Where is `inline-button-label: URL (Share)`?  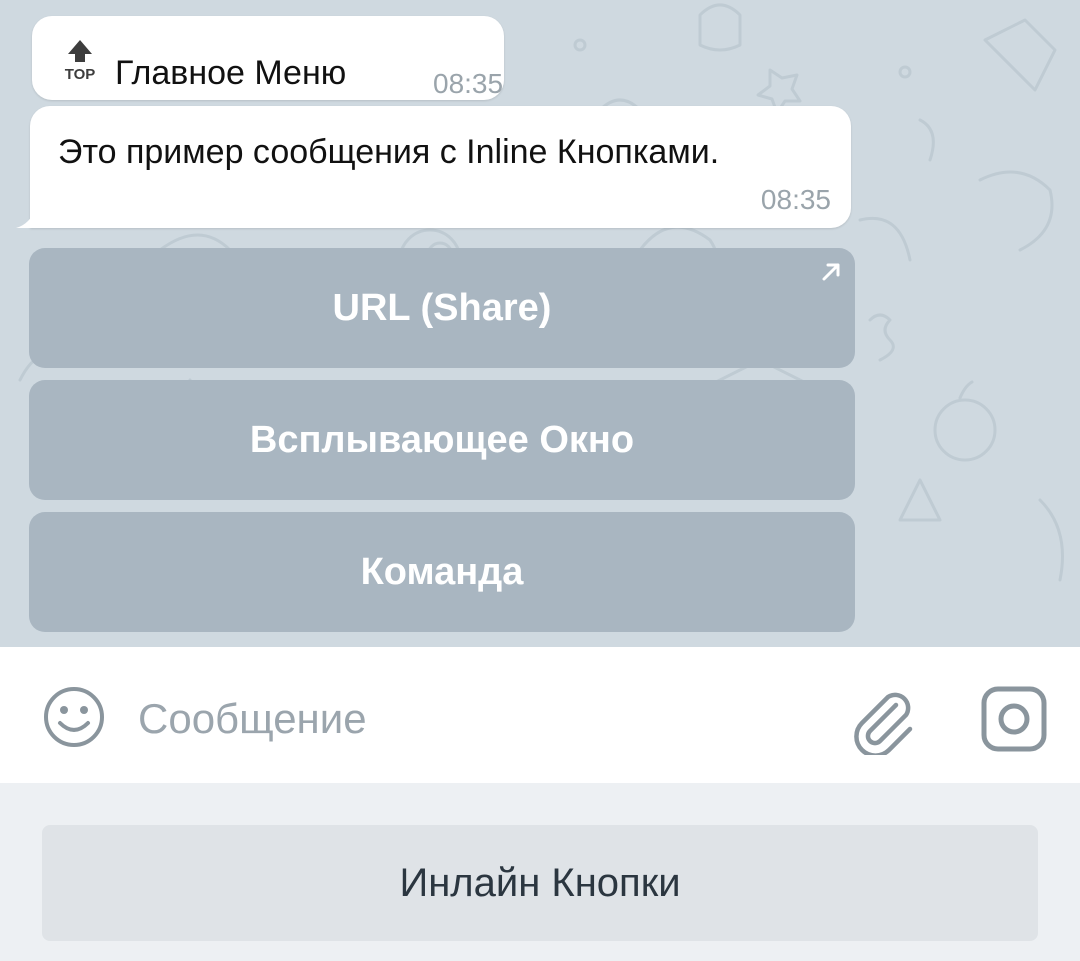
inline-button-label: URL (Share) is located at coordinates (442, 307).